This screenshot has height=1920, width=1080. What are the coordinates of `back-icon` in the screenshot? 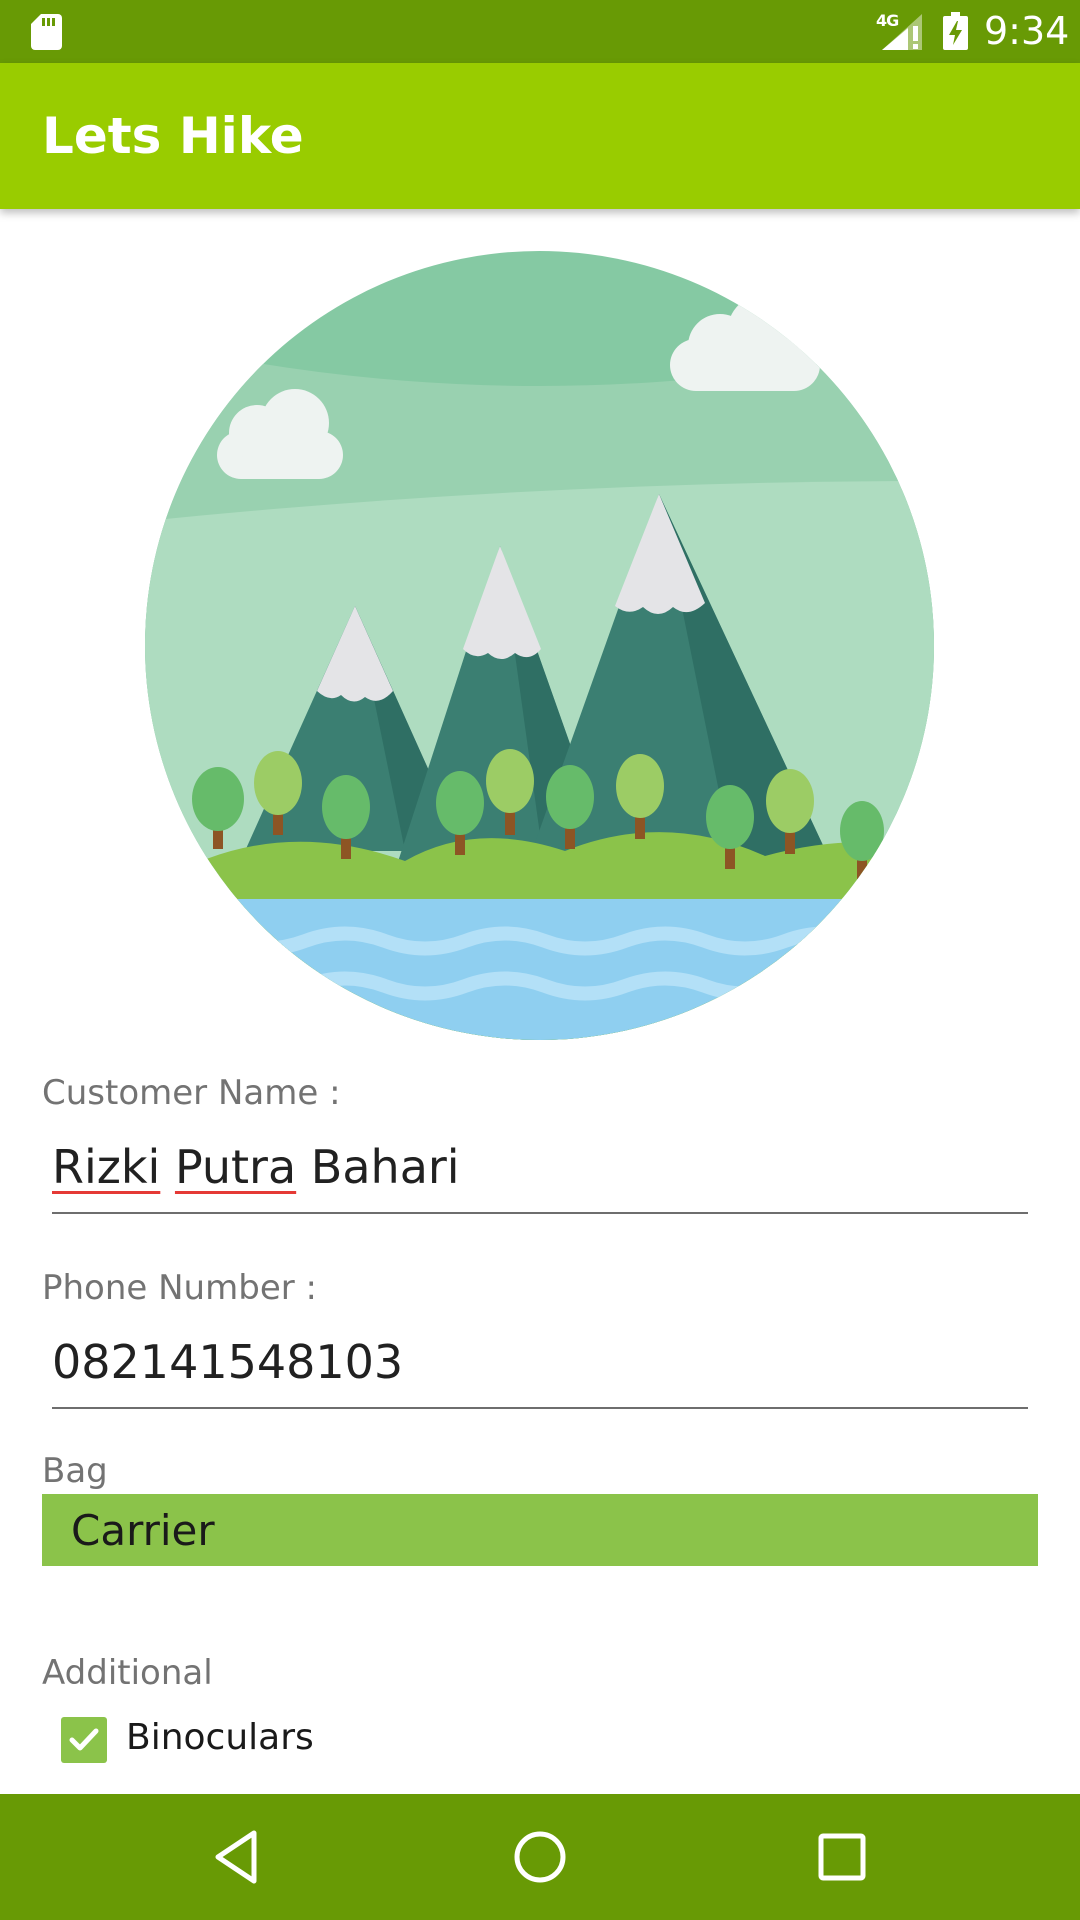 It's located at (236, 1857).